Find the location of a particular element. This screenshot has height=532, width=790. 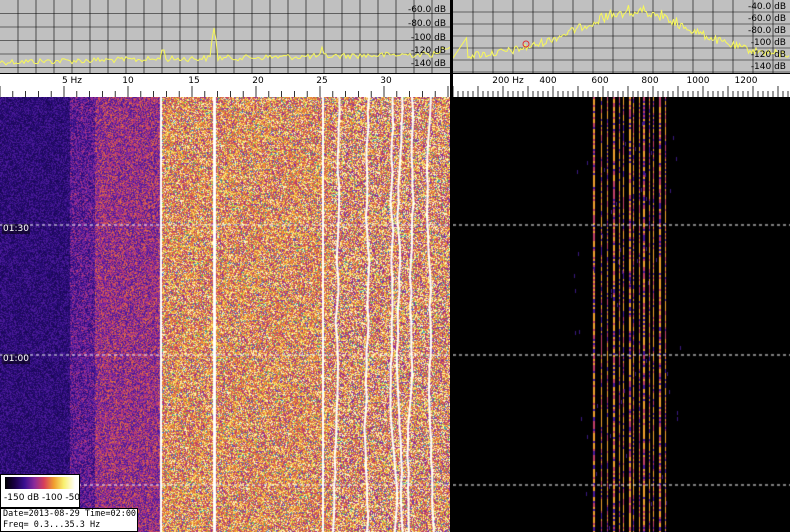

right-db-label: -80.0 dB is located at coordinates (767, 31).